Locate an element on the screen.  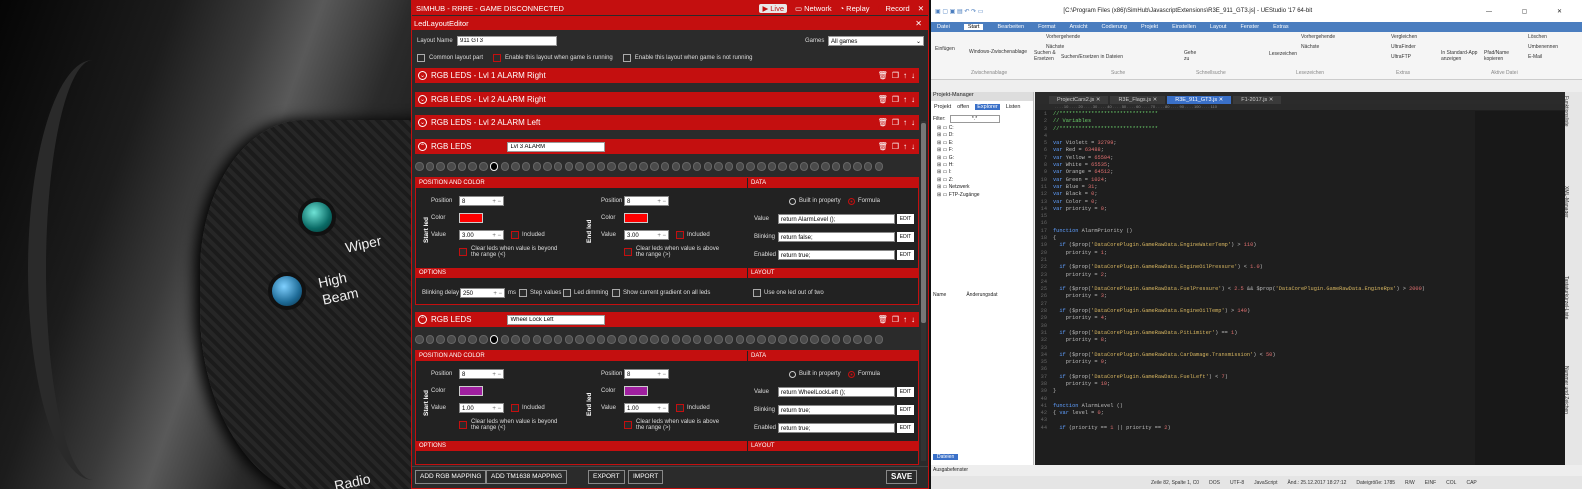
arrow-up-icon: ↑ is located at coordinates (905, 75).